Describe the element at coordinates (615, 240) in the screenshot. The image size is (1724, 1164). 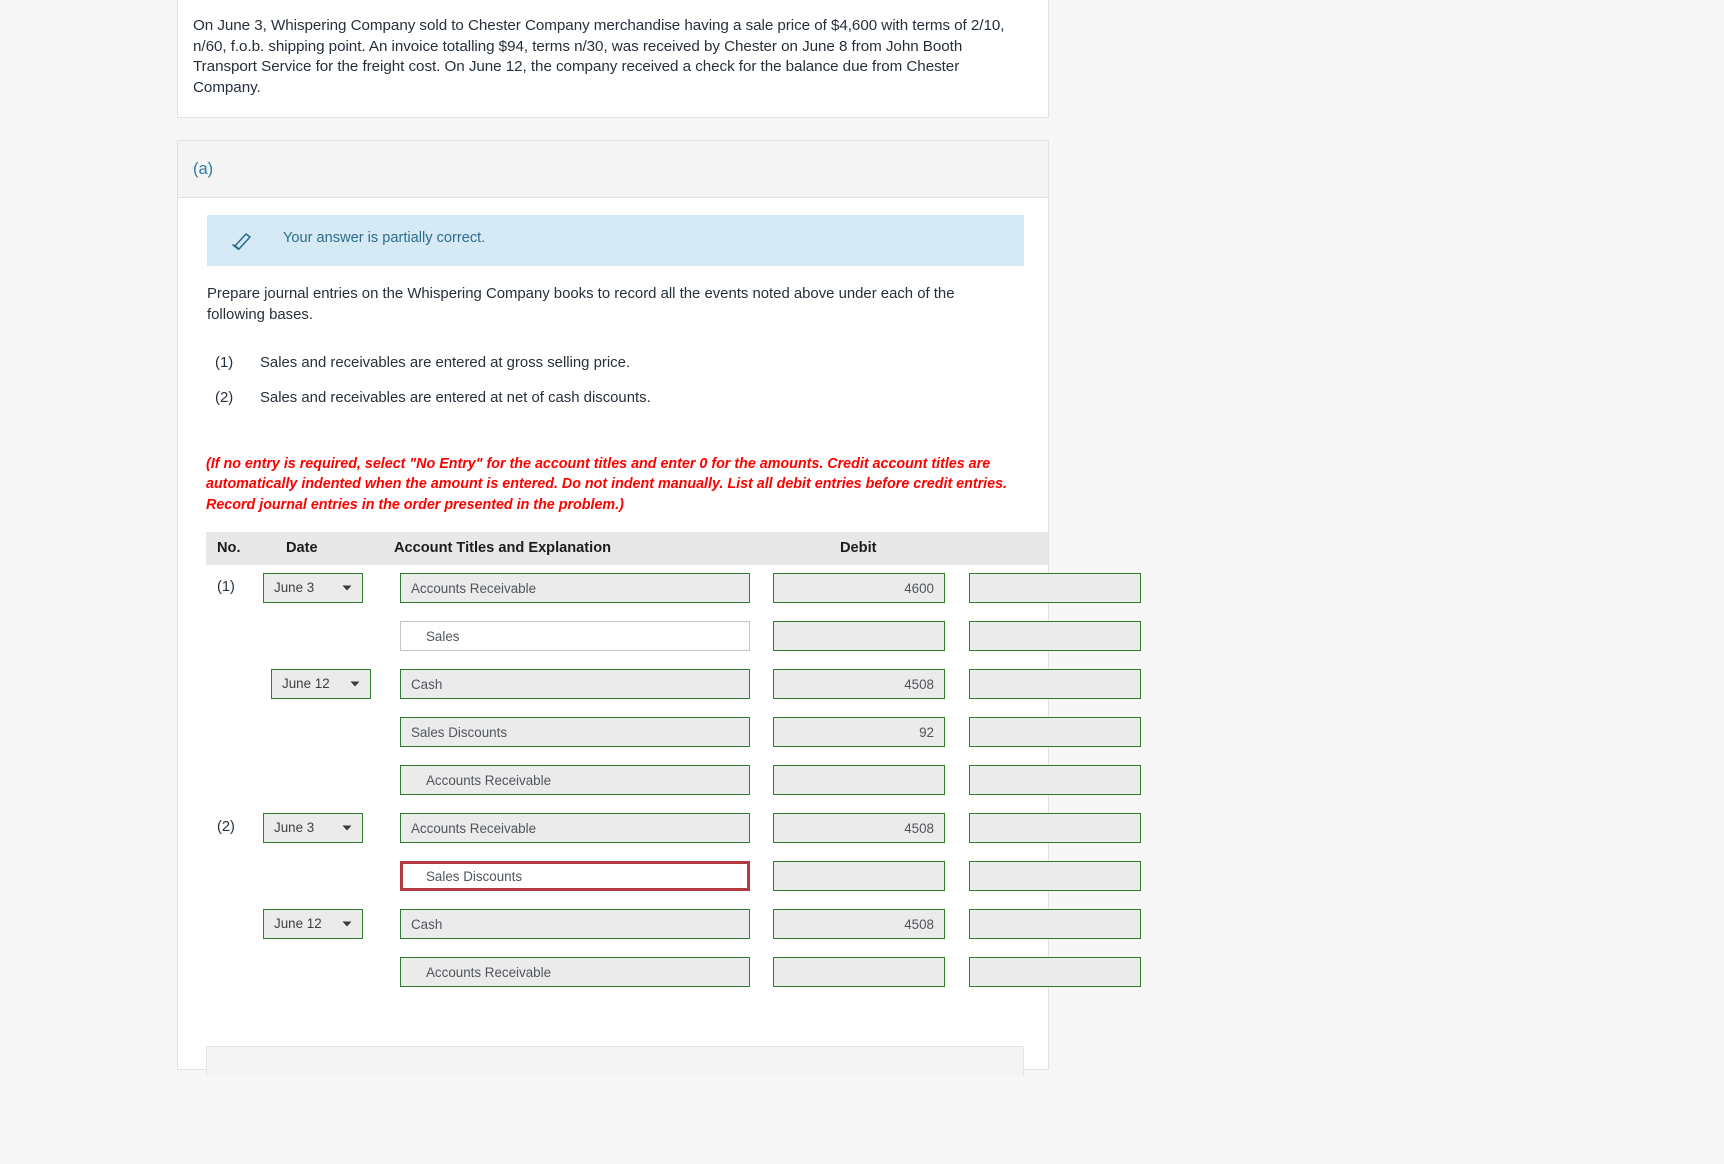
I see `partially-correct-alert: Your answer is partially correct.` at that location.